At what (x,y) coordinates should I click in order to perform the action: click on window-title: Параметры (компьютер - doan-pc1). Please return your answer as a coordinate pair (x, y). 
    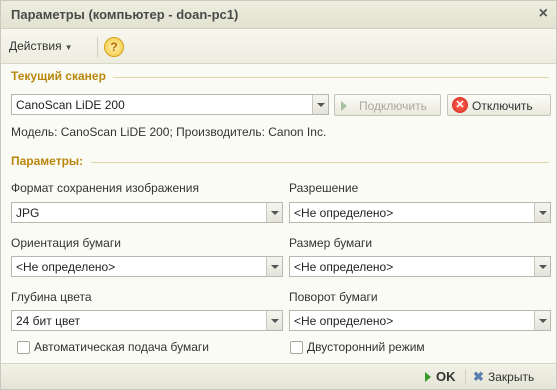
    Looking at the image, I should click on (125, 14).